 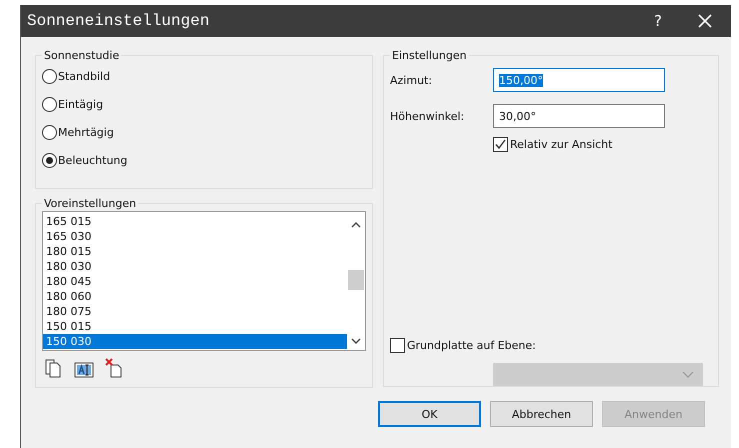 What do you see at coordinates (204, 76) in the screenshot?
I see `radio-option: Standbild` at bounding box center [204, 76].